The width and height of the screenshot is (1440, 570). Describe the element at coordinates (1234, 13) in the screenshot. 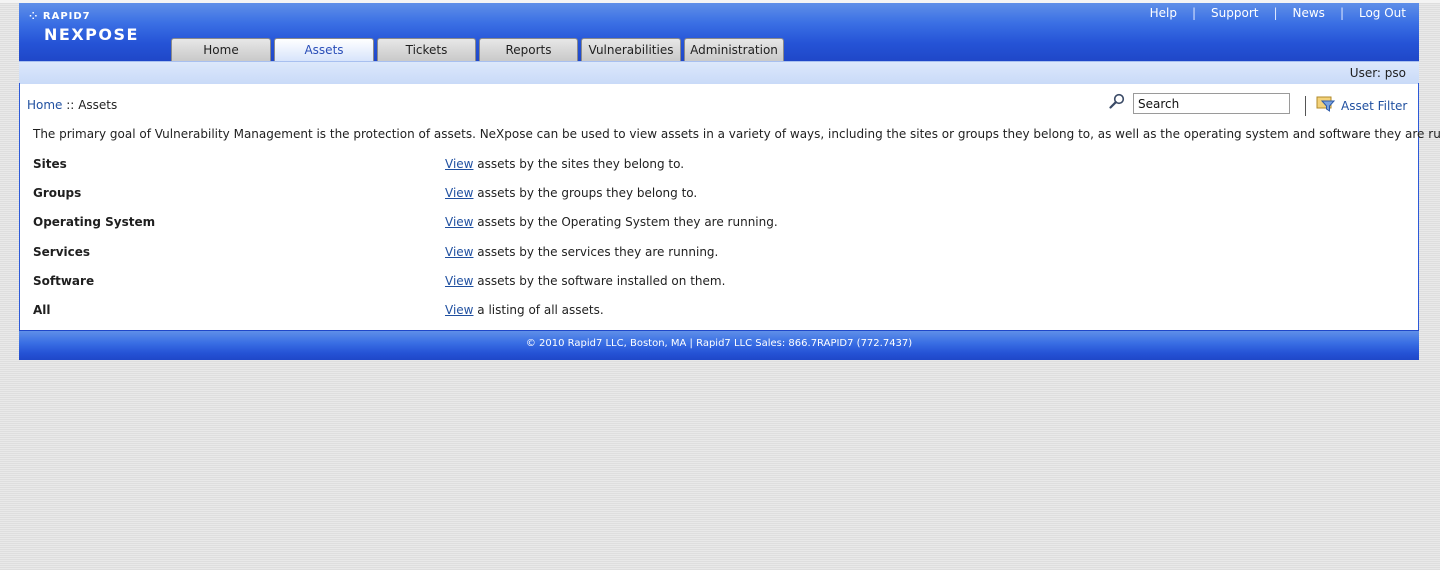

I see `support-link: Support` at that location.